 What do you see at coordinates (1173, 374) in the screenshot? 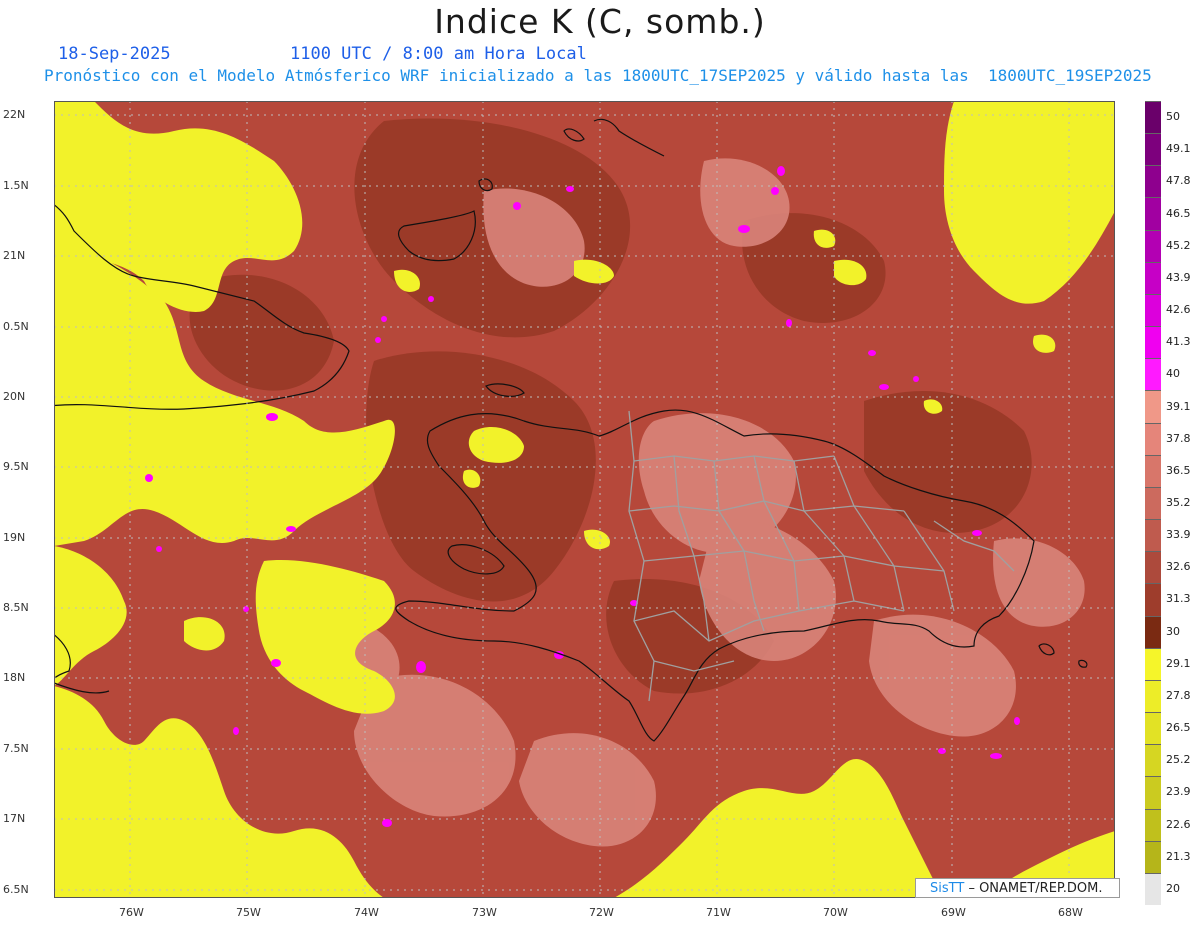
I see `color-scale-label: 40` at bounding box center [1173, 374].